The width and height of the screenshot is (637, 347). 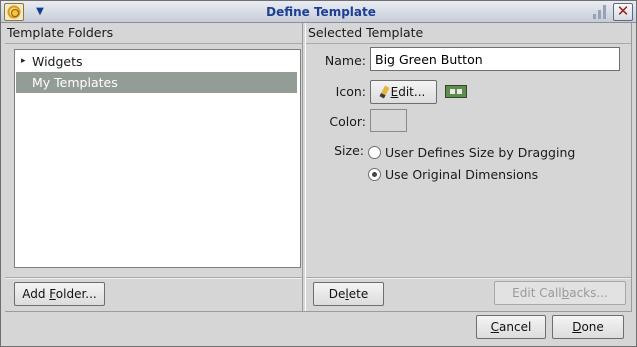 I want to click on dialog-button-bar: Cancel Done, so click(x=318, y=327).